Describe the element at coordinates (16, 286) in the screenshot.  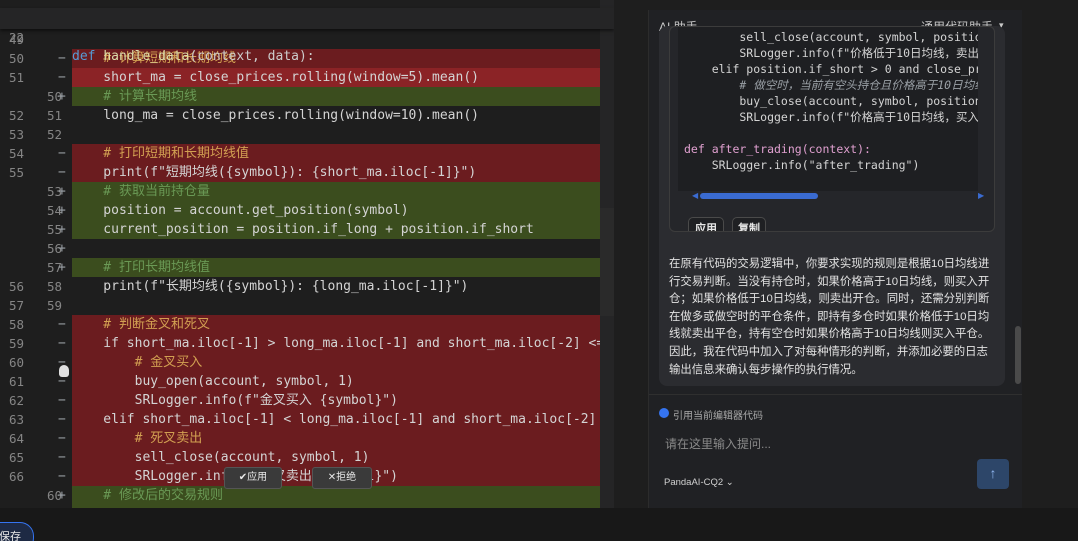
I see `old-line-number: 56` at that location.